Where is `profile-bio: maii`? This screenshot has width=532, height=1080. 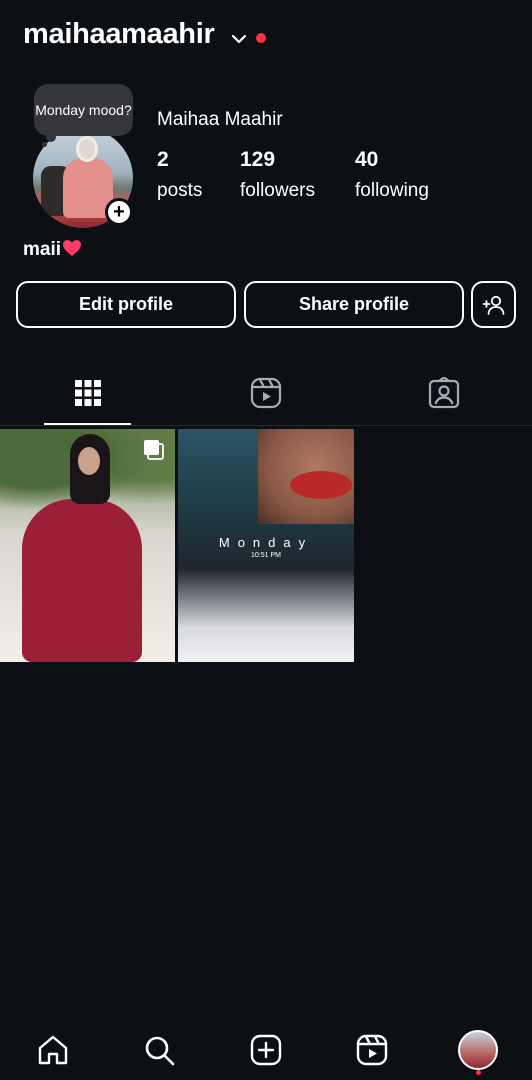
profile-bio: maii is located at coordinates (52, 250).